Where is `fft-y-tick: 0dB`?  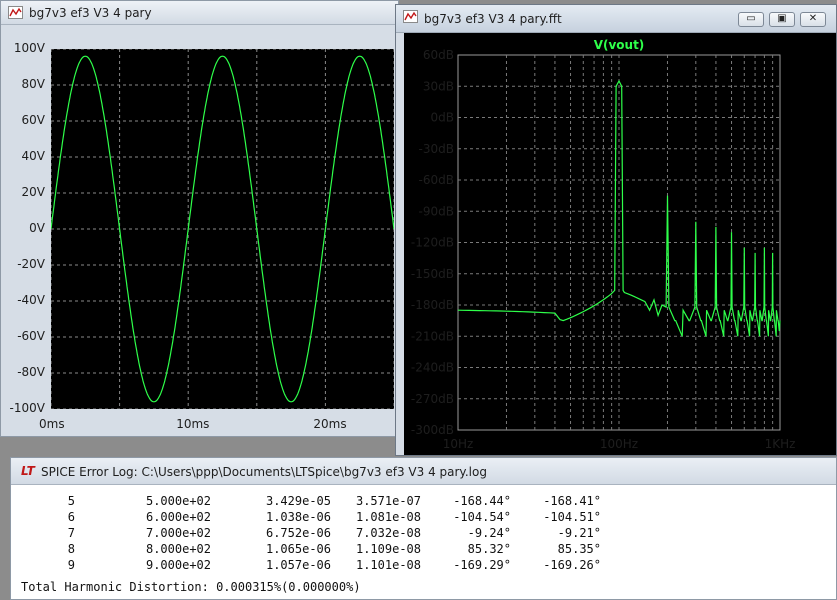 fft-y-tick: 0dB is located at coordinates (442, 118).